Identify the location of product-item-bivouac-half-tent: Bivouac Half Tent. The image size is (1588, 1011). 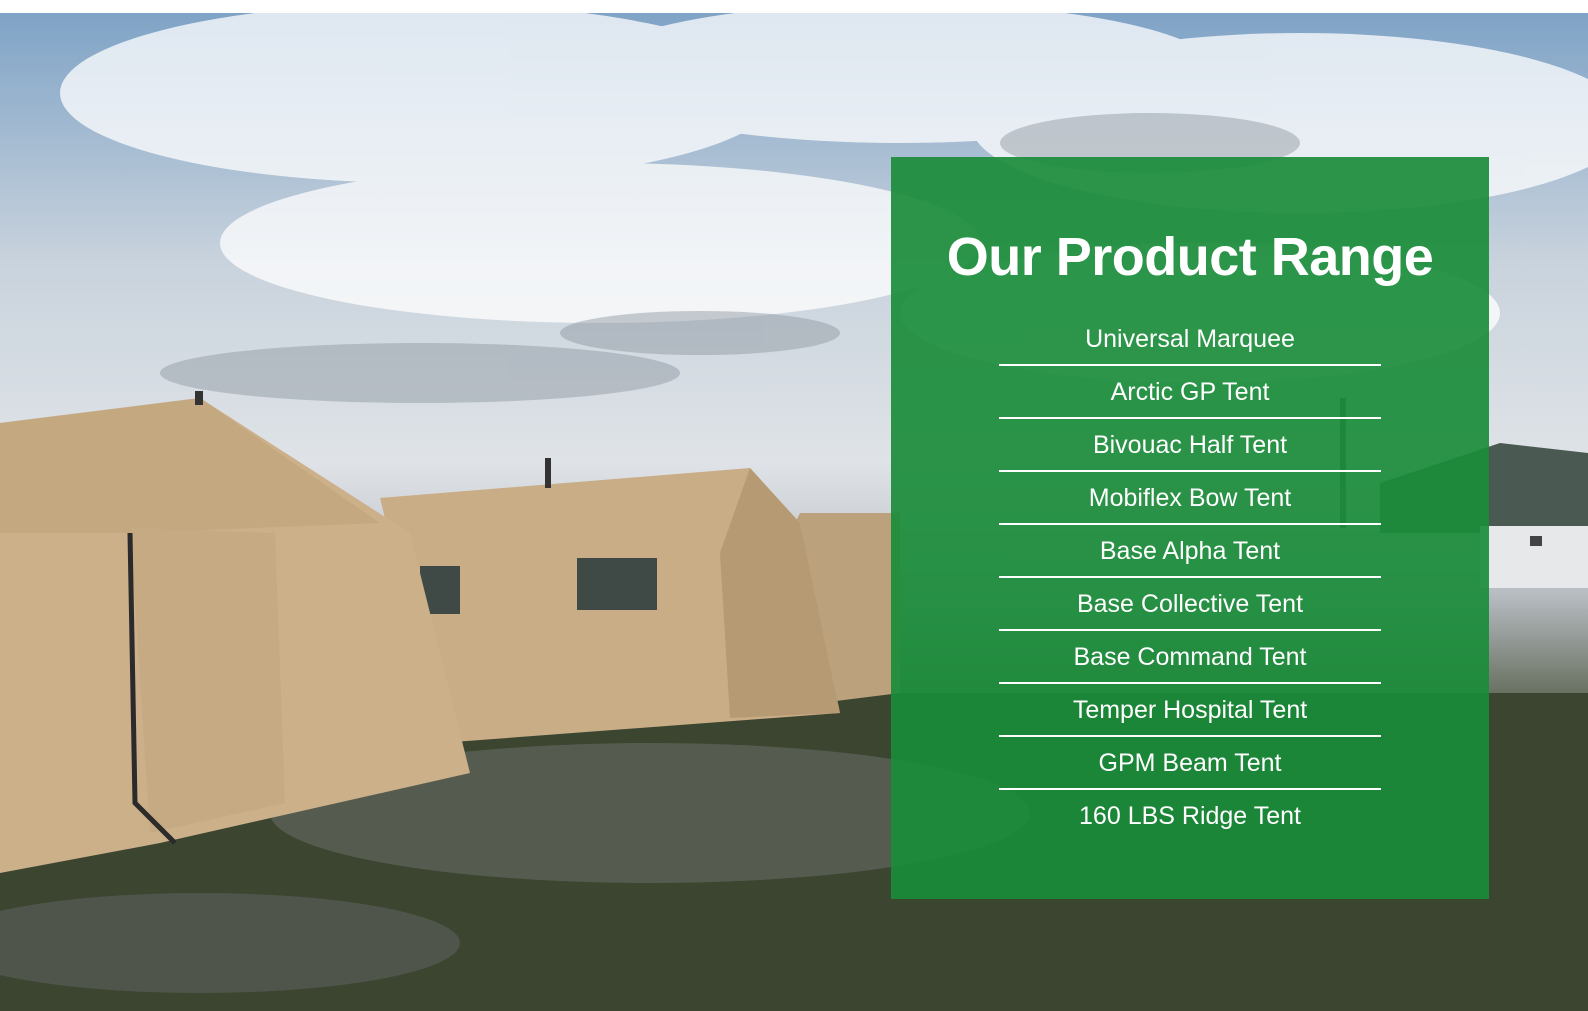
(1190, 446).